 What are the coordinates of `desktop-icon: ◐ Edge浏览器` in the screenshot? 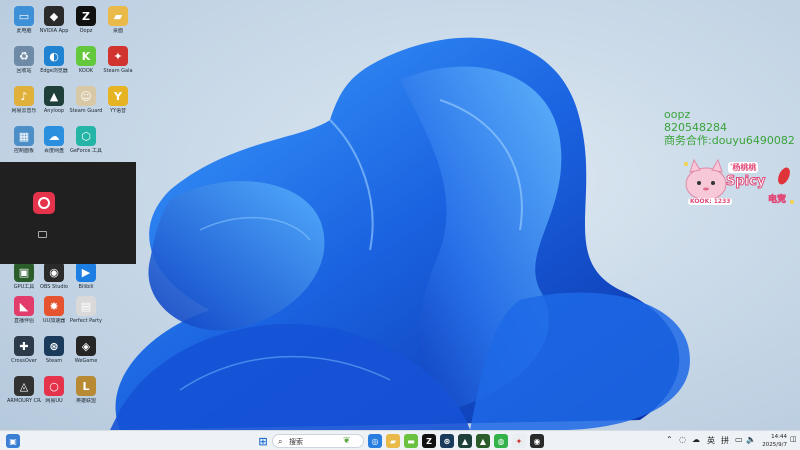 It's located at (54, 60).